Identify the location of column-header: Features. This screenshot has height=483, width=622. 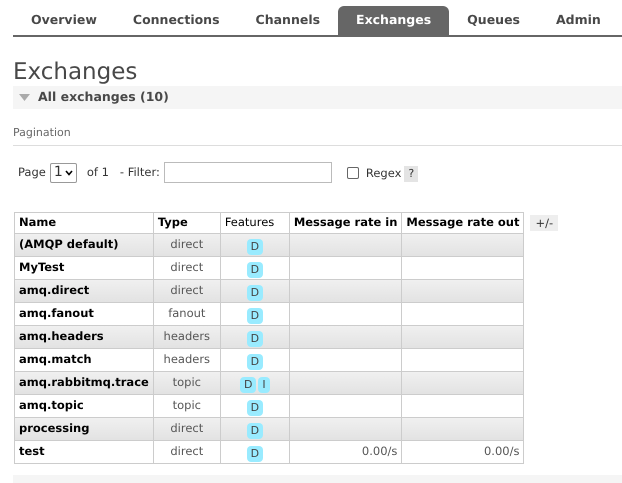
(255, 222).